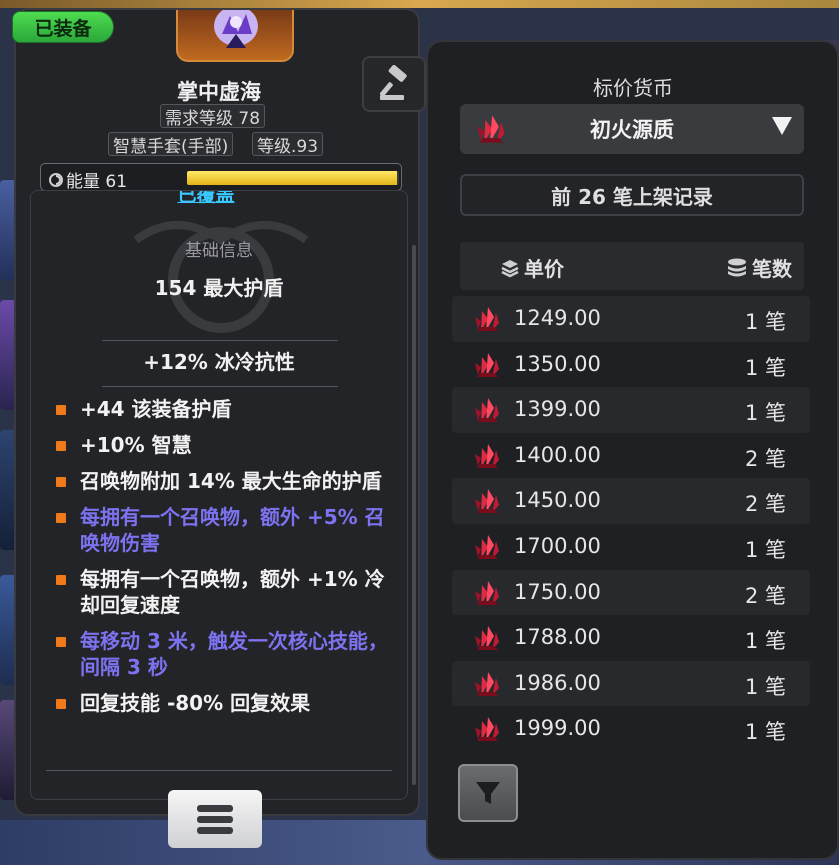 This screenshot has height=865, width=839. I want to click on implicit-stat: +12% 冰冷抗性, so click(219, 362).